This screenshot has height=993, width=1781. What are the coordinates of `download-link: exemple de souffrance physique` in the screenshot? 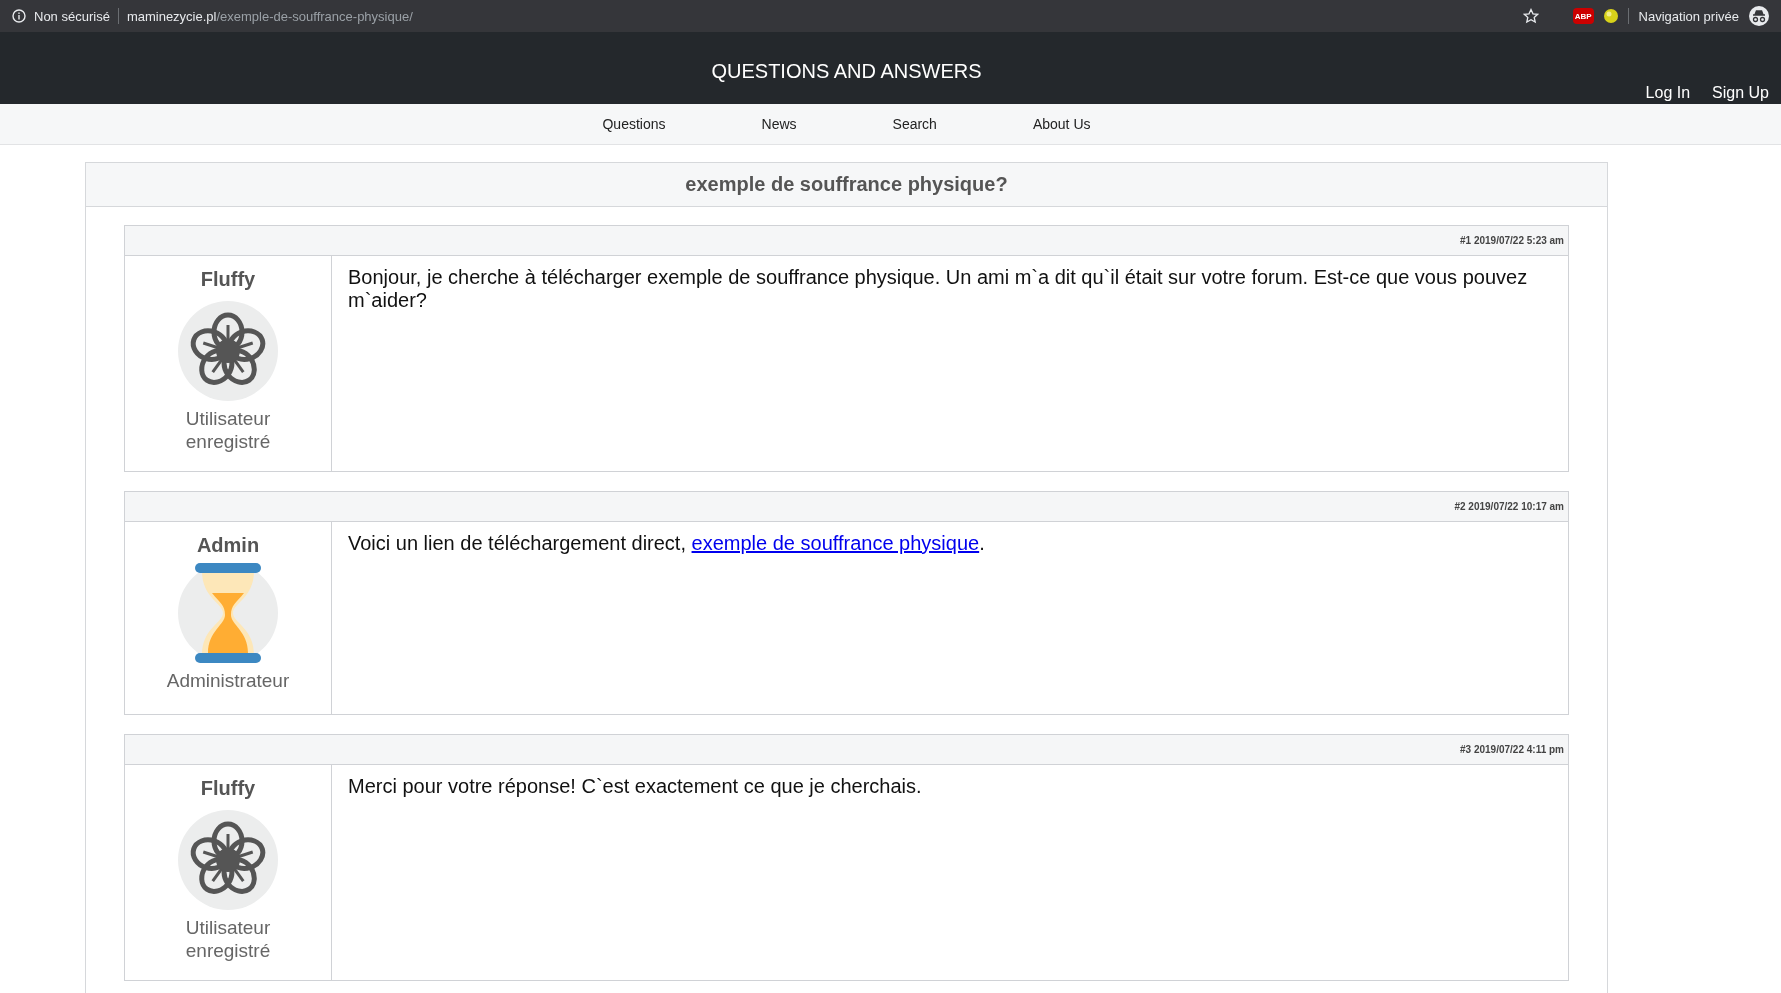 It's located at (835, 543).